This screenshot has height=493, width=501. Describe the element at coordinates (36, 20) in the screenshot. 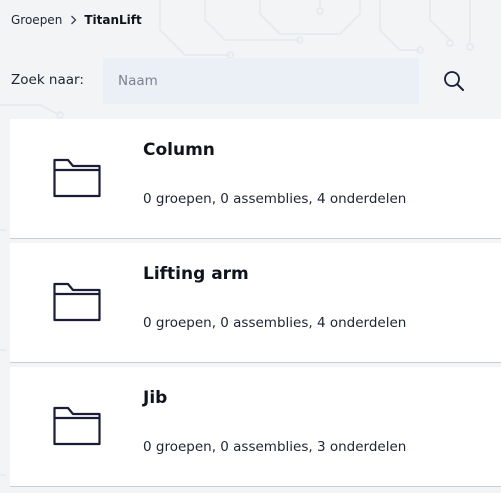

I see `breadcrumb-link-groepen: Groepen` at that location.